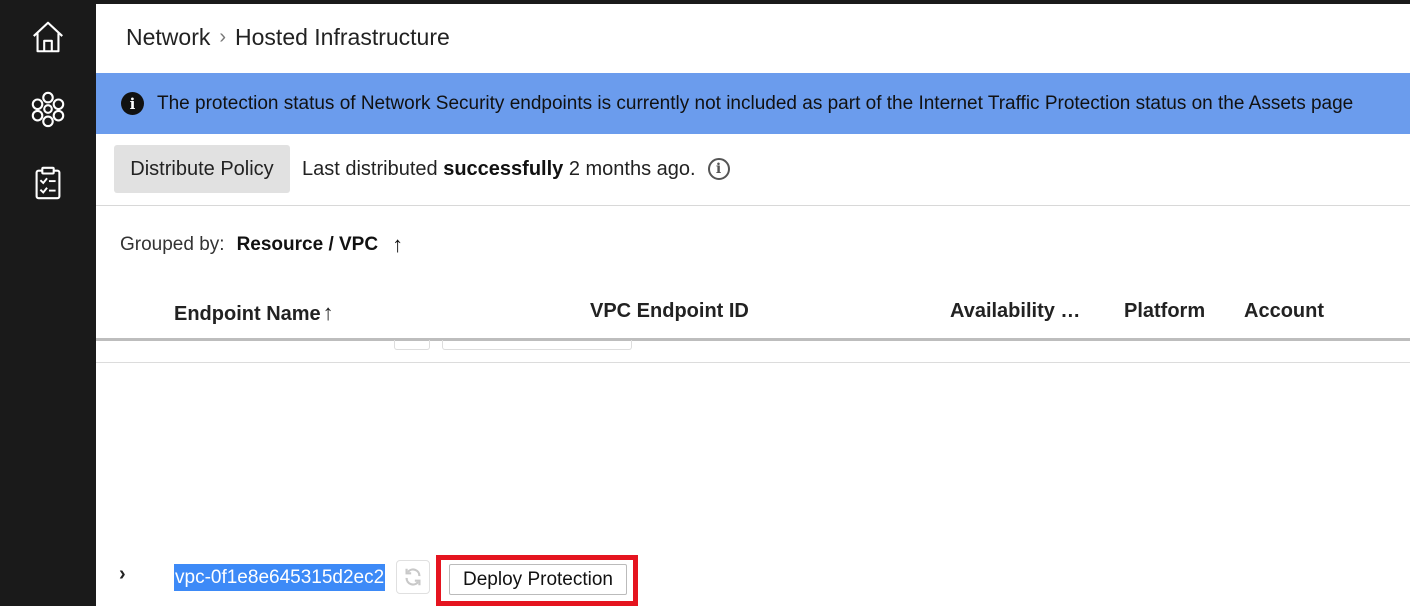  Describe the element at coordinates (48, 303) in the screenshot. I see `sidebar` at that location.